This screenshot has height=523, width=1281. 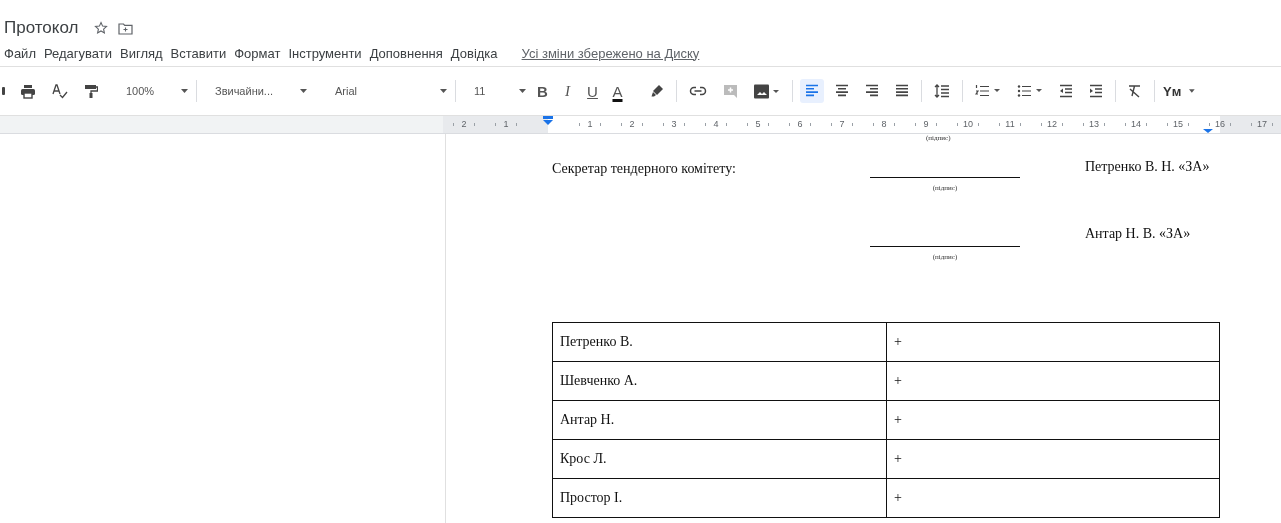 I want to click on menu-item: Вставити, so click(x=198, y=53).